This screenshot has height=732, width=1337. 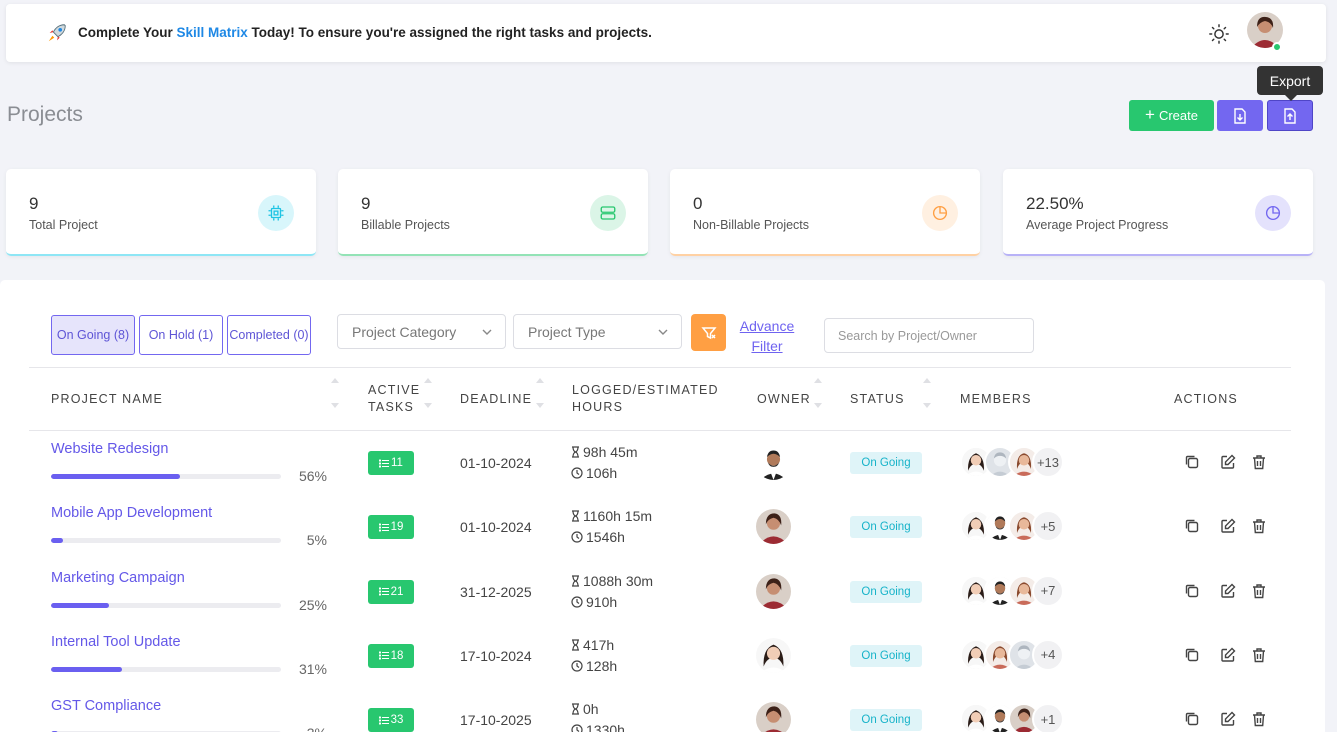 What do you see at coordinates (397, 591) in the screenshot?
I see `active-tasks-count: 21` at bounding box center [397, 591].